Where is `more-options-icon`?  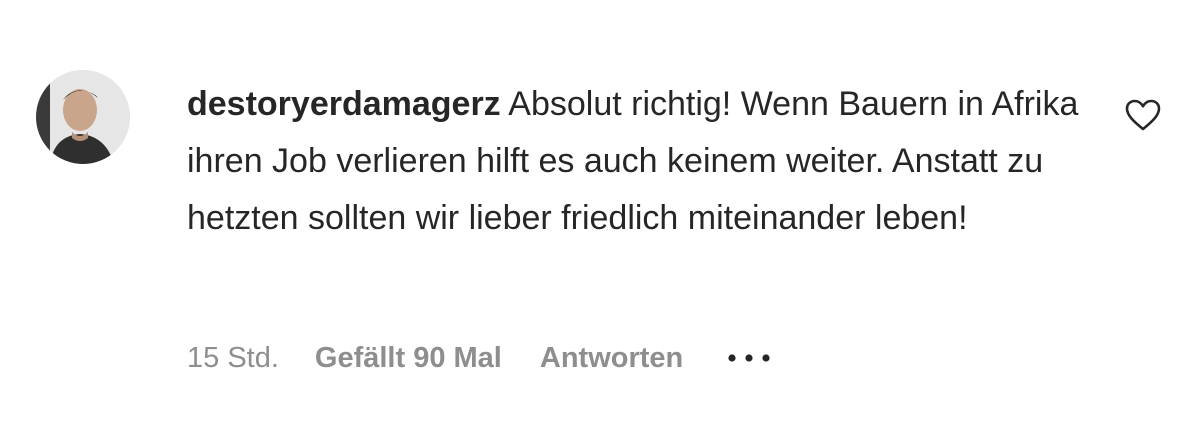
more-options-icon is located at coordinates (749, 358).